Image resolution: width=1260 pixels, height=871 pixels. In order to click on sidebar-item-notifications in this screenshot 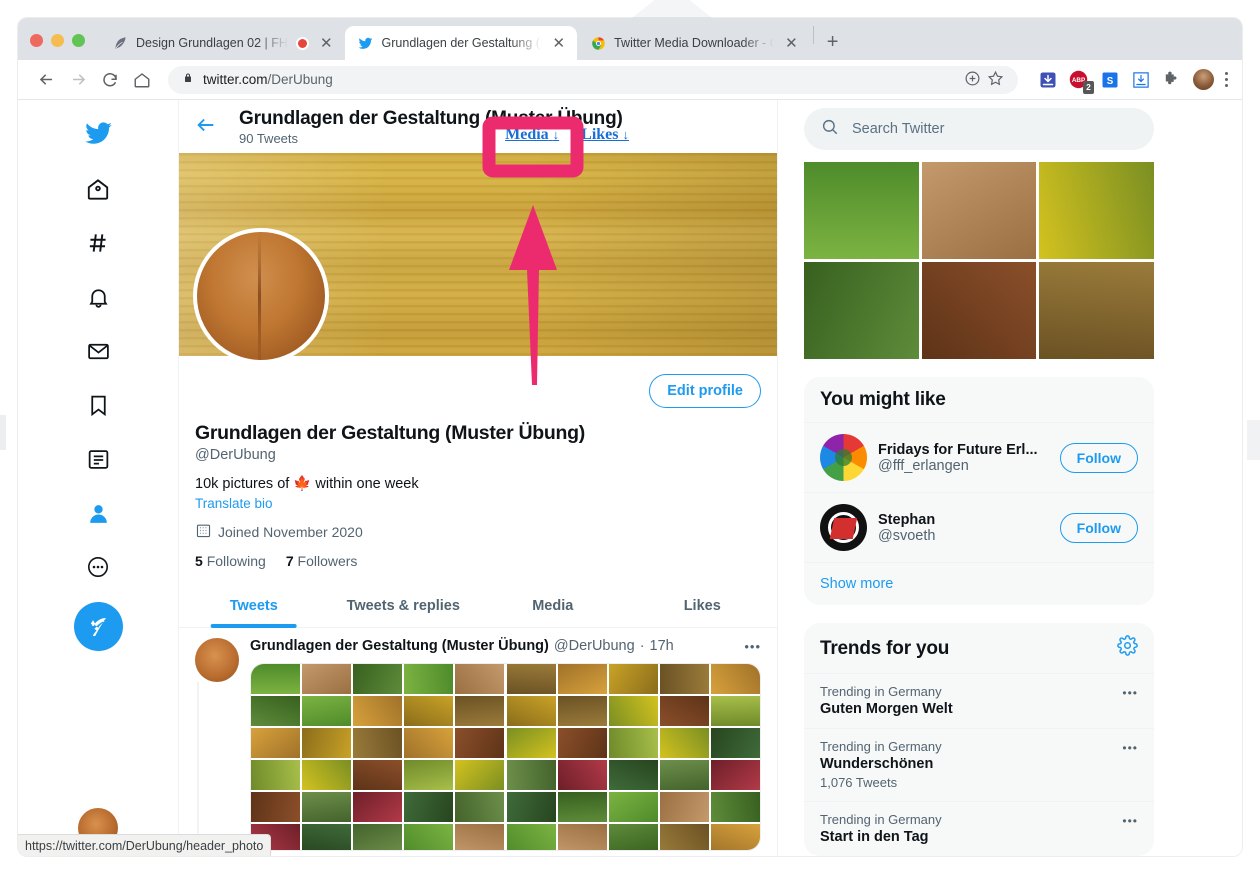, I will do `click(98, 297)`.